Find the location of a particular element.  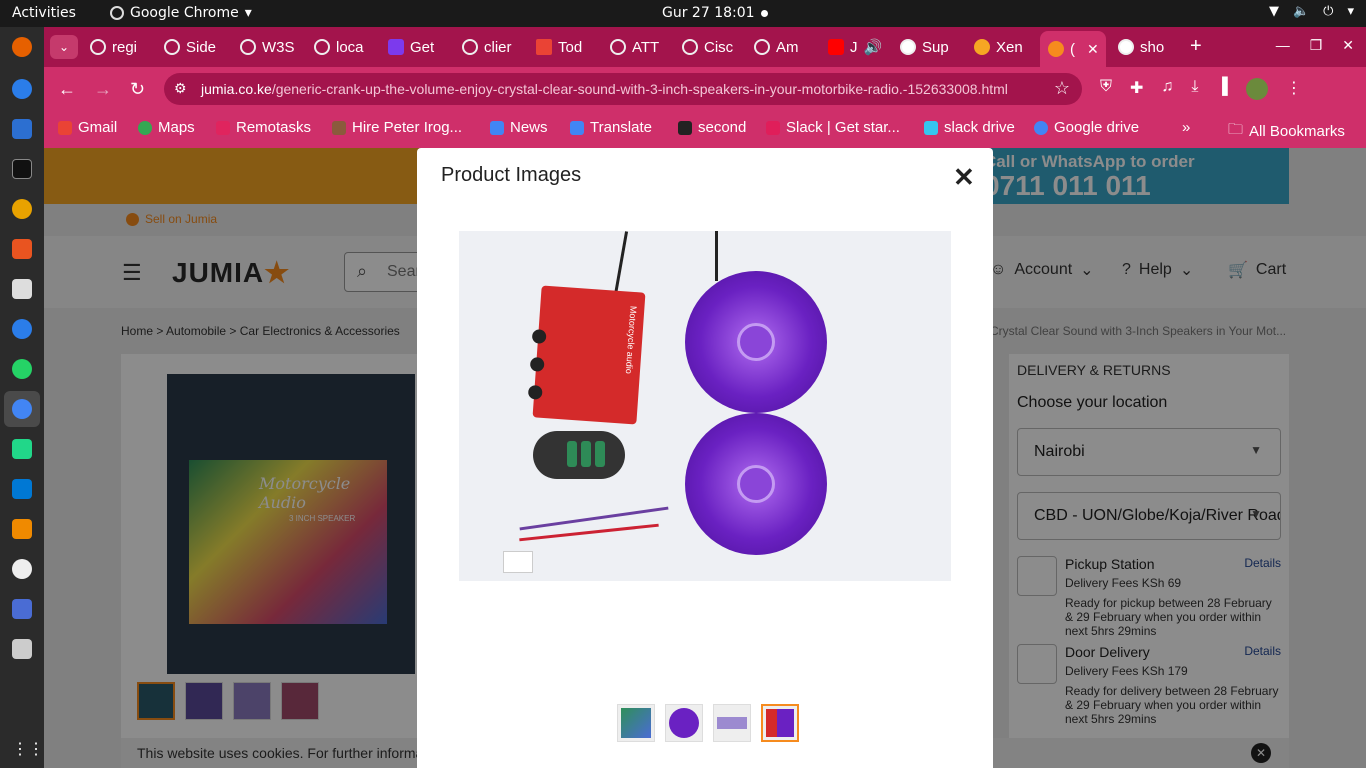

app-name: Google Chrome is located at coordinates (184, 13).